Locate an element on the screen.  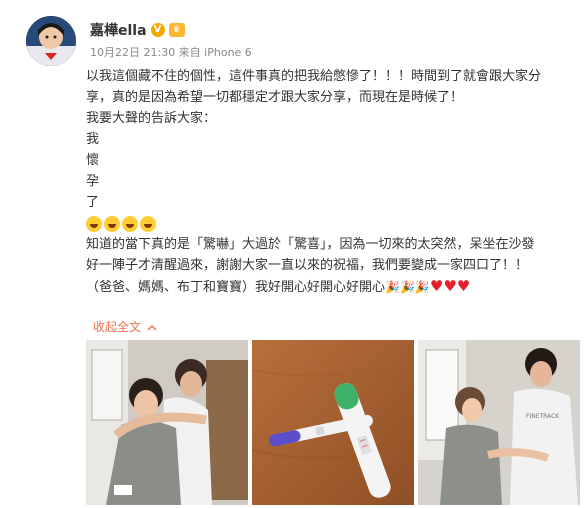
avatar is located at coordinates (51, 41).